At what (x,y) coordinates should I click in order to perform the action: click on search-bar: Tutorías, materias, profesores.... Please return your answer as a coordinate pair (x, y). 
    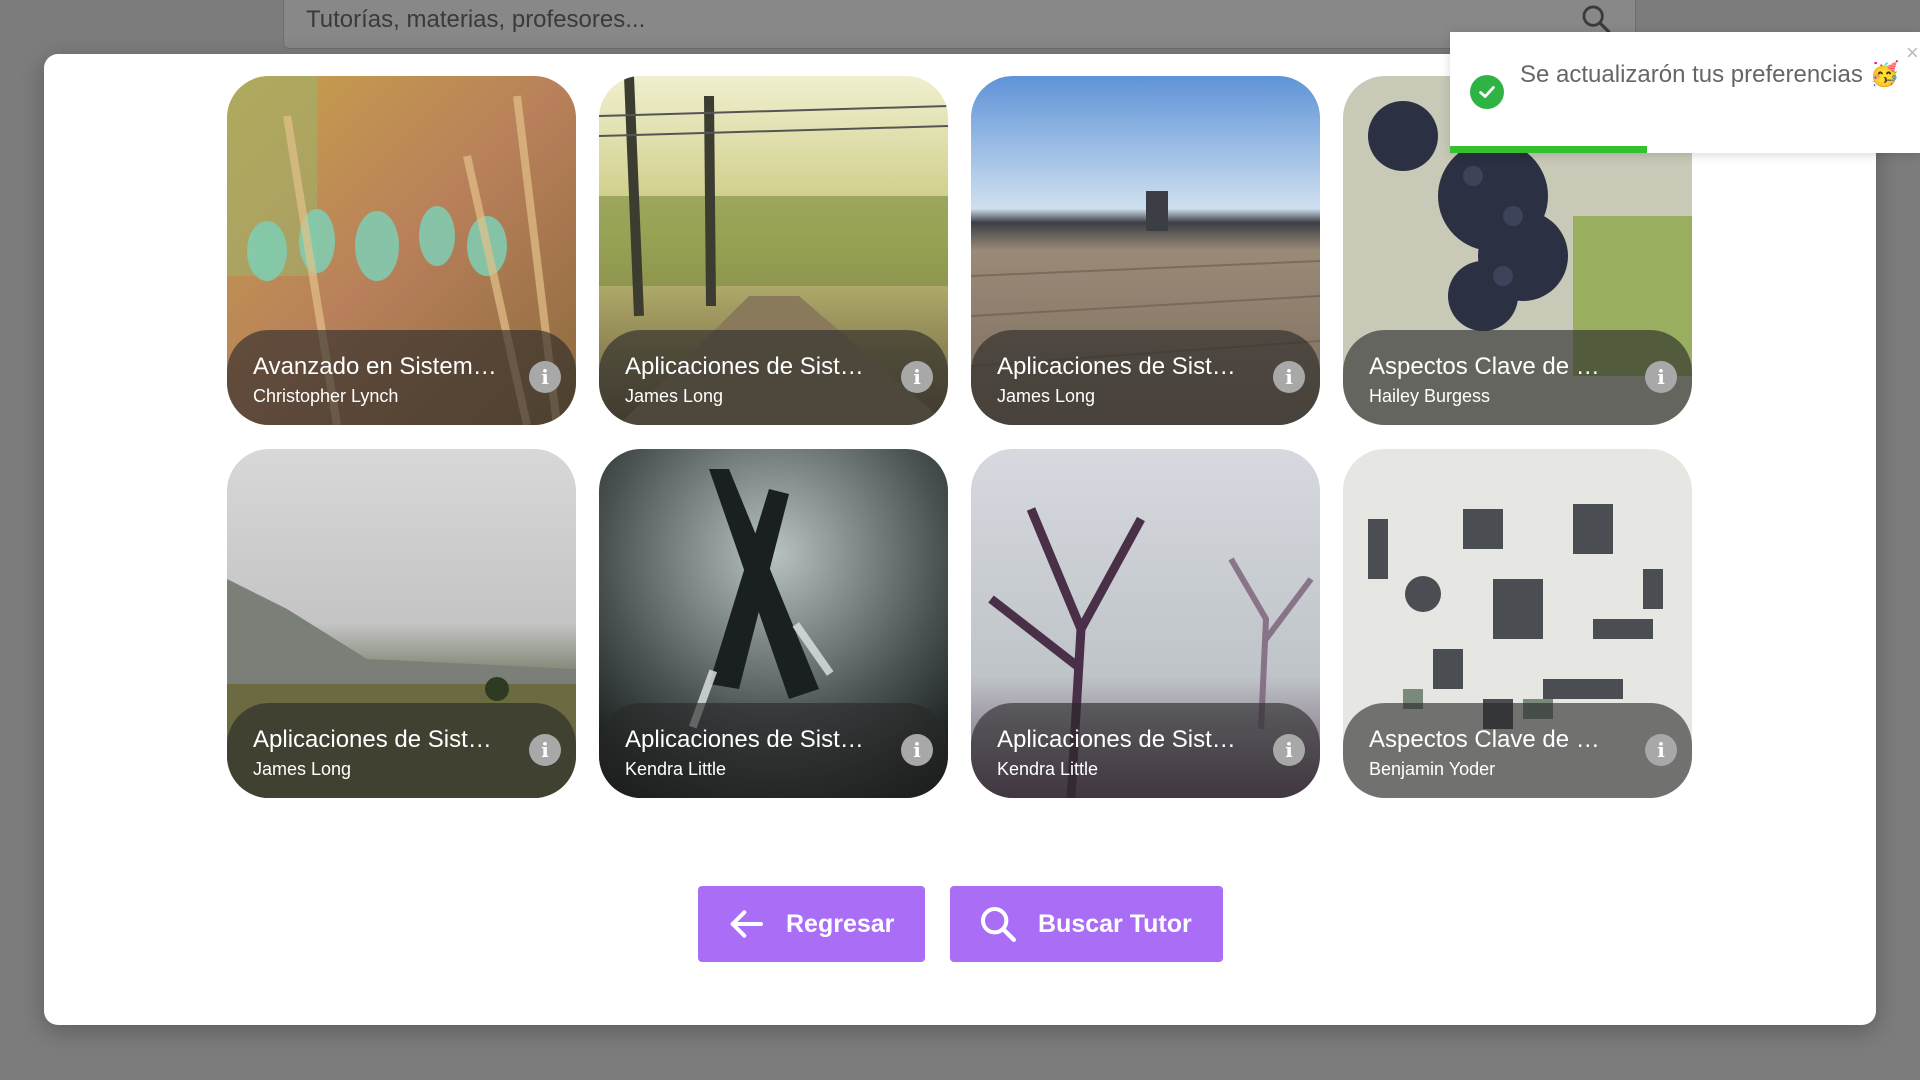
    Looking at the image, I should click on (959, 24).